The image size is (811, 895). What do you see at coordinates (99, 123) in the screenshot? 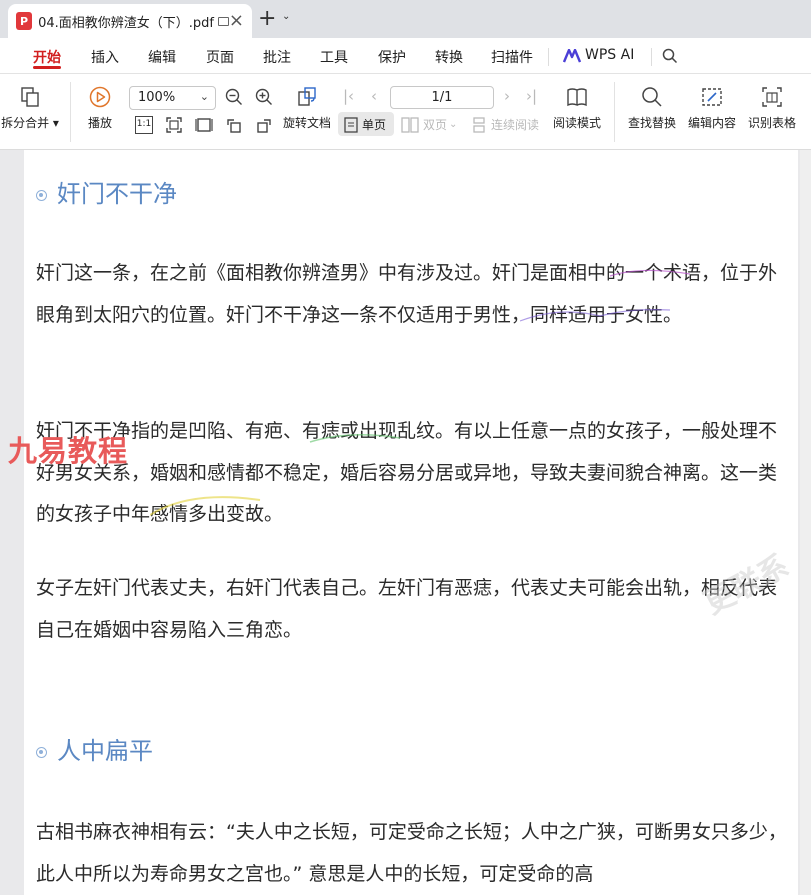
I see `play-label: 播放` at bounding box center [99, 123].